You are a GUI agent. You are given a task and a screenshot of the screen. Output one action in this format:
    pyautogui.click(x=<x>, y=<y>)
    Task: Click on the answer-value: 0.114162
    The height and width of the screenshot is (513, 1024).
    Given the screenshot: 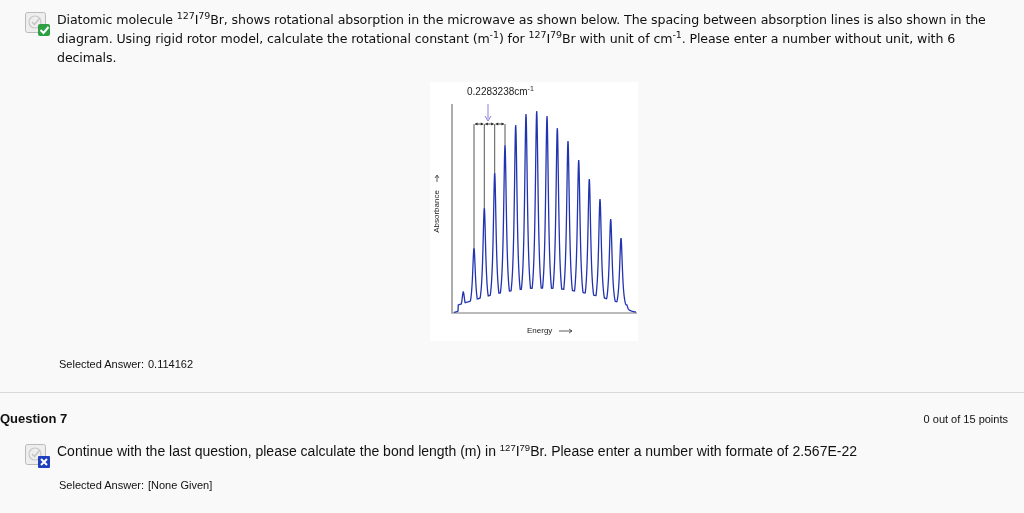 What is the action you would take?
    pyautogui.click(x=171, y=364)
    